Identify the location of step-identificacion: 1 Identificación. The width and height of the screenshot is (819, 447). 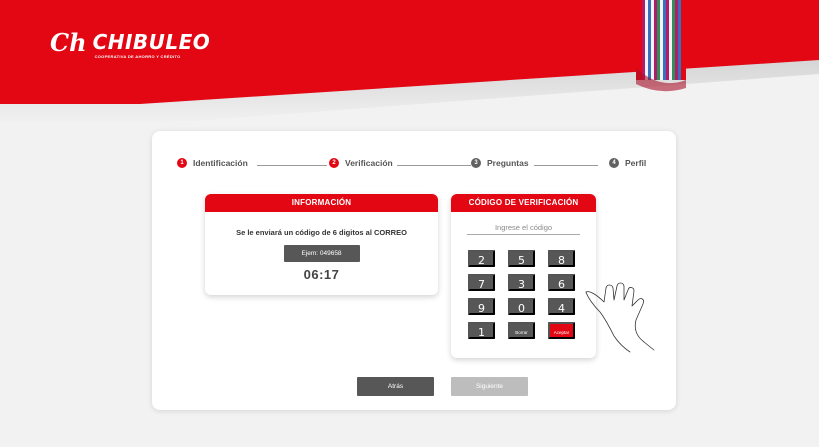
(212, 163).